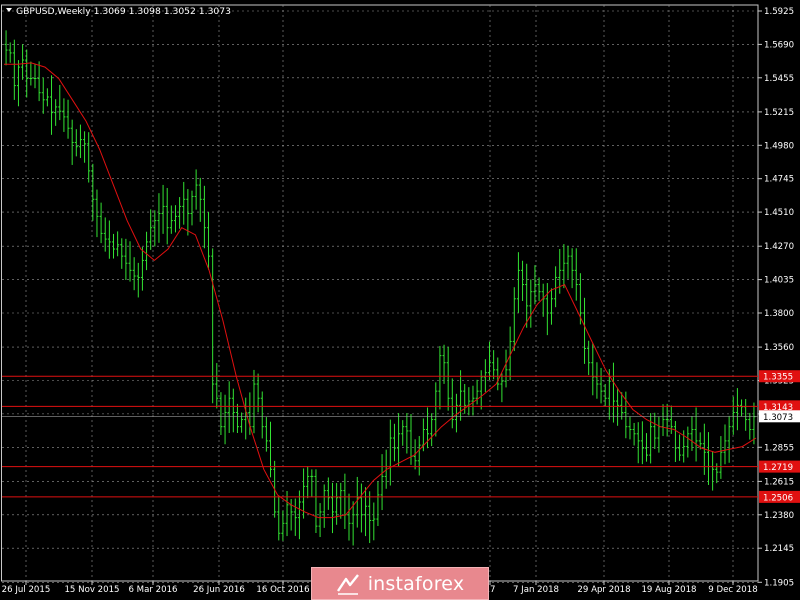 The image size is (800, 600). Describe the element at coordinates (779, 79) in the screenshot. I see `y-tick-label: 1.5455` at that location.